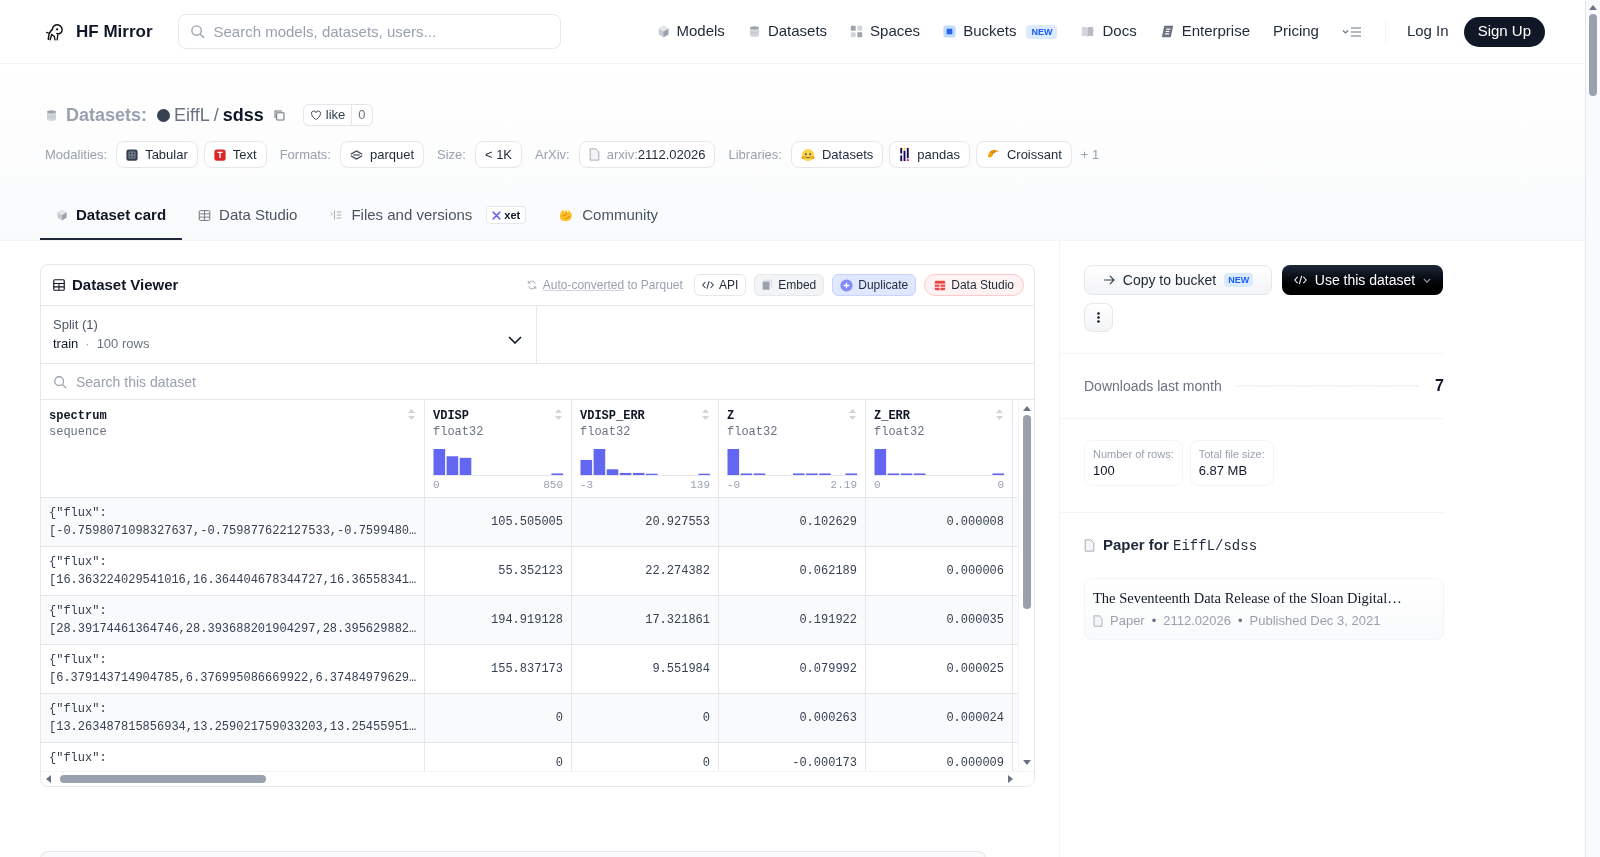 The width and height of the screenshot is (1600, 857). I want to click on nav-link: Spaces, so click(885, 31).